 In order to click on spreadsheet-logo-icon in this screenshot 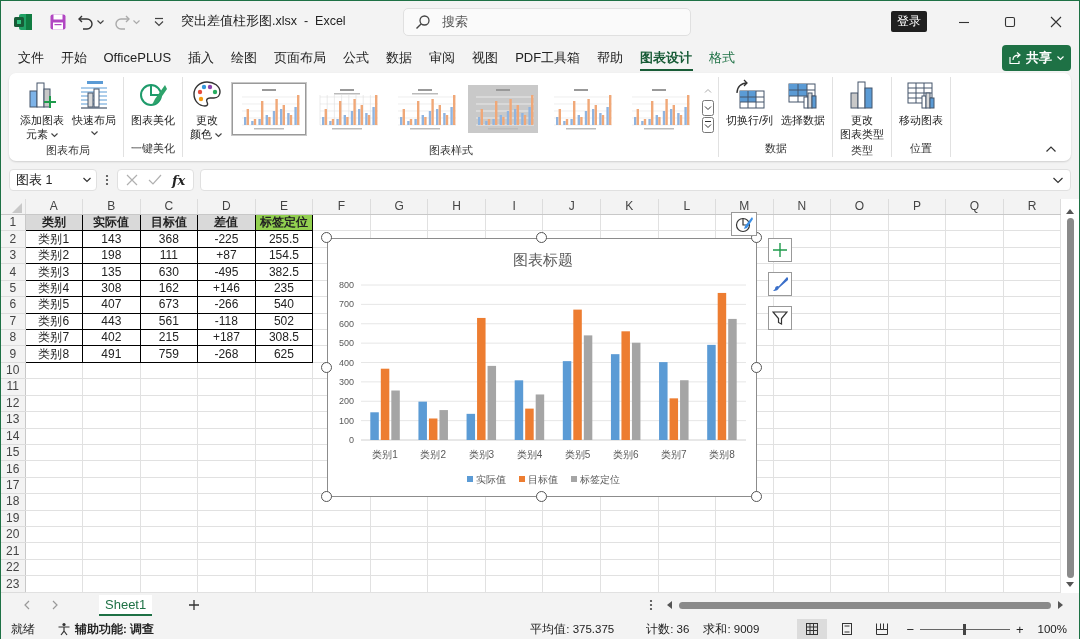, I will do `click(23, 21)`.